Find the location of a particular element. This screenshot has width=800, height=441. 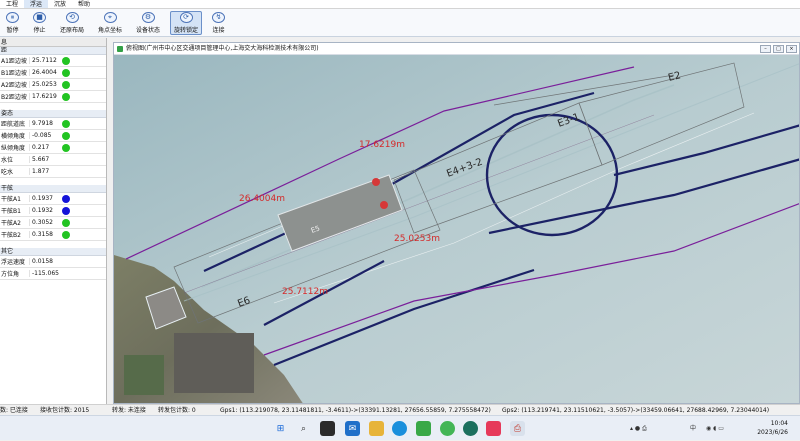

app-red-icon is located at coordinates (493, 428).